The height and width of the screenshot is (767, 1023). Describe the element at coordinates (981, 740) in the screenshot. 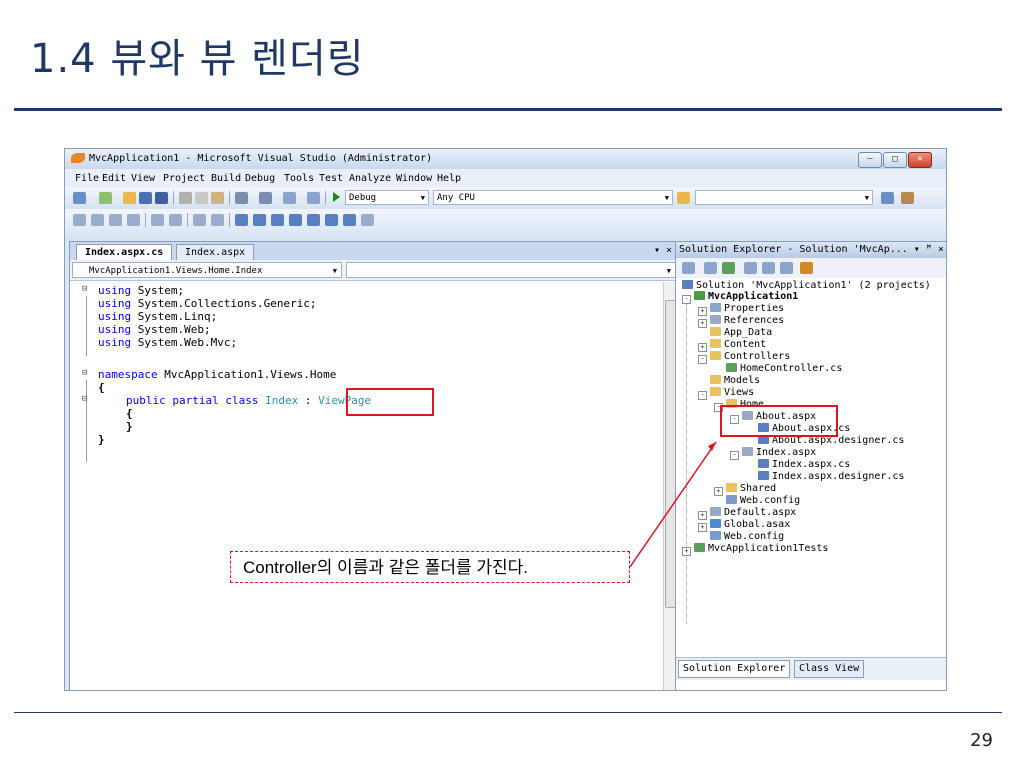

I see `page-number: 29` at that location.